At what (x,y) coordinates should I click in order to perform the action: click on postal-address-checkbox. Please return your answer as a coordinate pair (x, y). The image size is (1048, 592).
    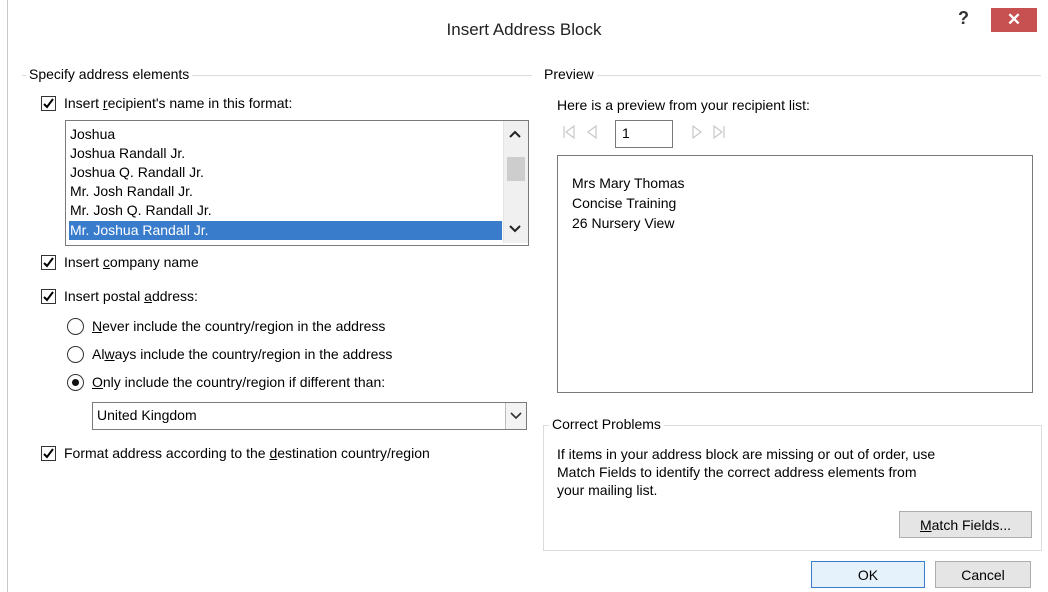
    Looking at the image, I should click on (48, 296).